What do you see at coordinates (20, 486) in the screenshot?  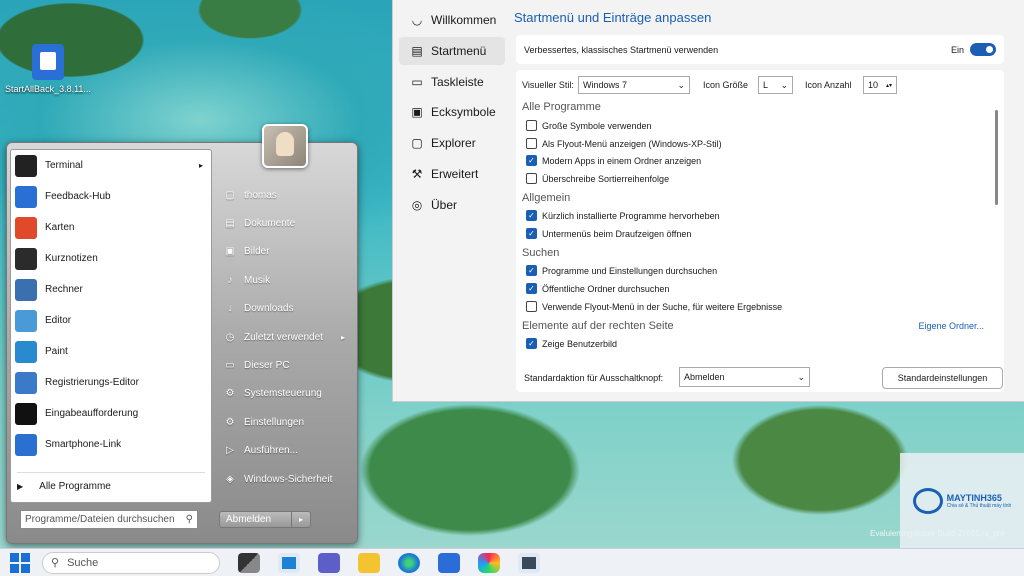 I see `chevron-right-icon: ▶` at bounding box center [20, 486].